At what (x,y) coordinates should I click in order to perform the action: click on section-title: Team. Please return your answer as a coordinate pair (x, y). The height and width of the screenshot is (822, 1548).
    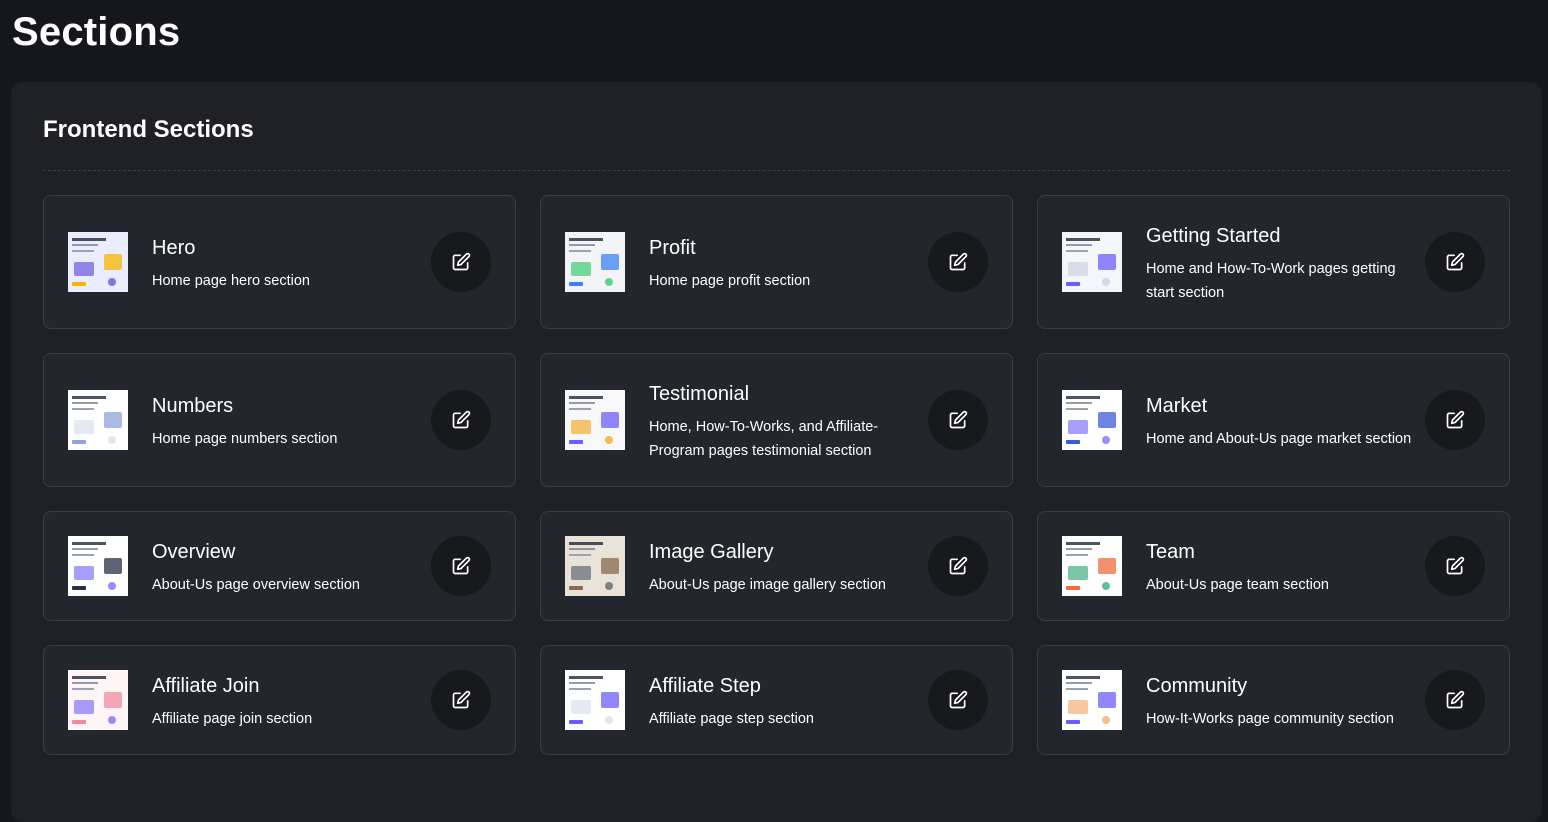
    Looking at the image, I should click on (1170, 552).